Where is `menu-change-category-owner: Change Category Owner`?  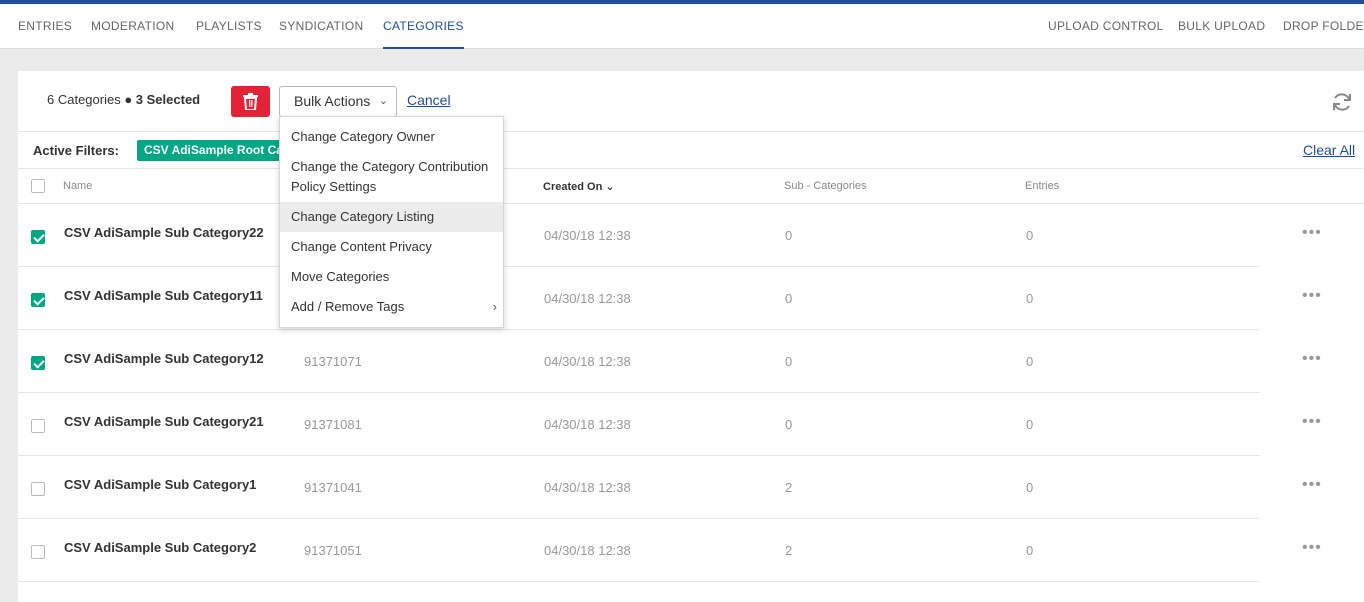 menu-change-category-owner: Change Category Owner is located at coordinates (391, 137).